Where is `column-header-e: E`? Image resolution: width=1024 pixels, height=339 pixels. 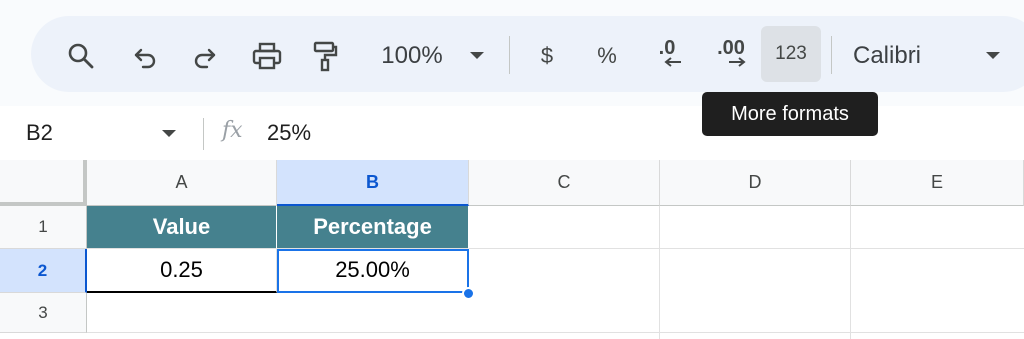 column-header-e: E is located at coordinates (937, 183).